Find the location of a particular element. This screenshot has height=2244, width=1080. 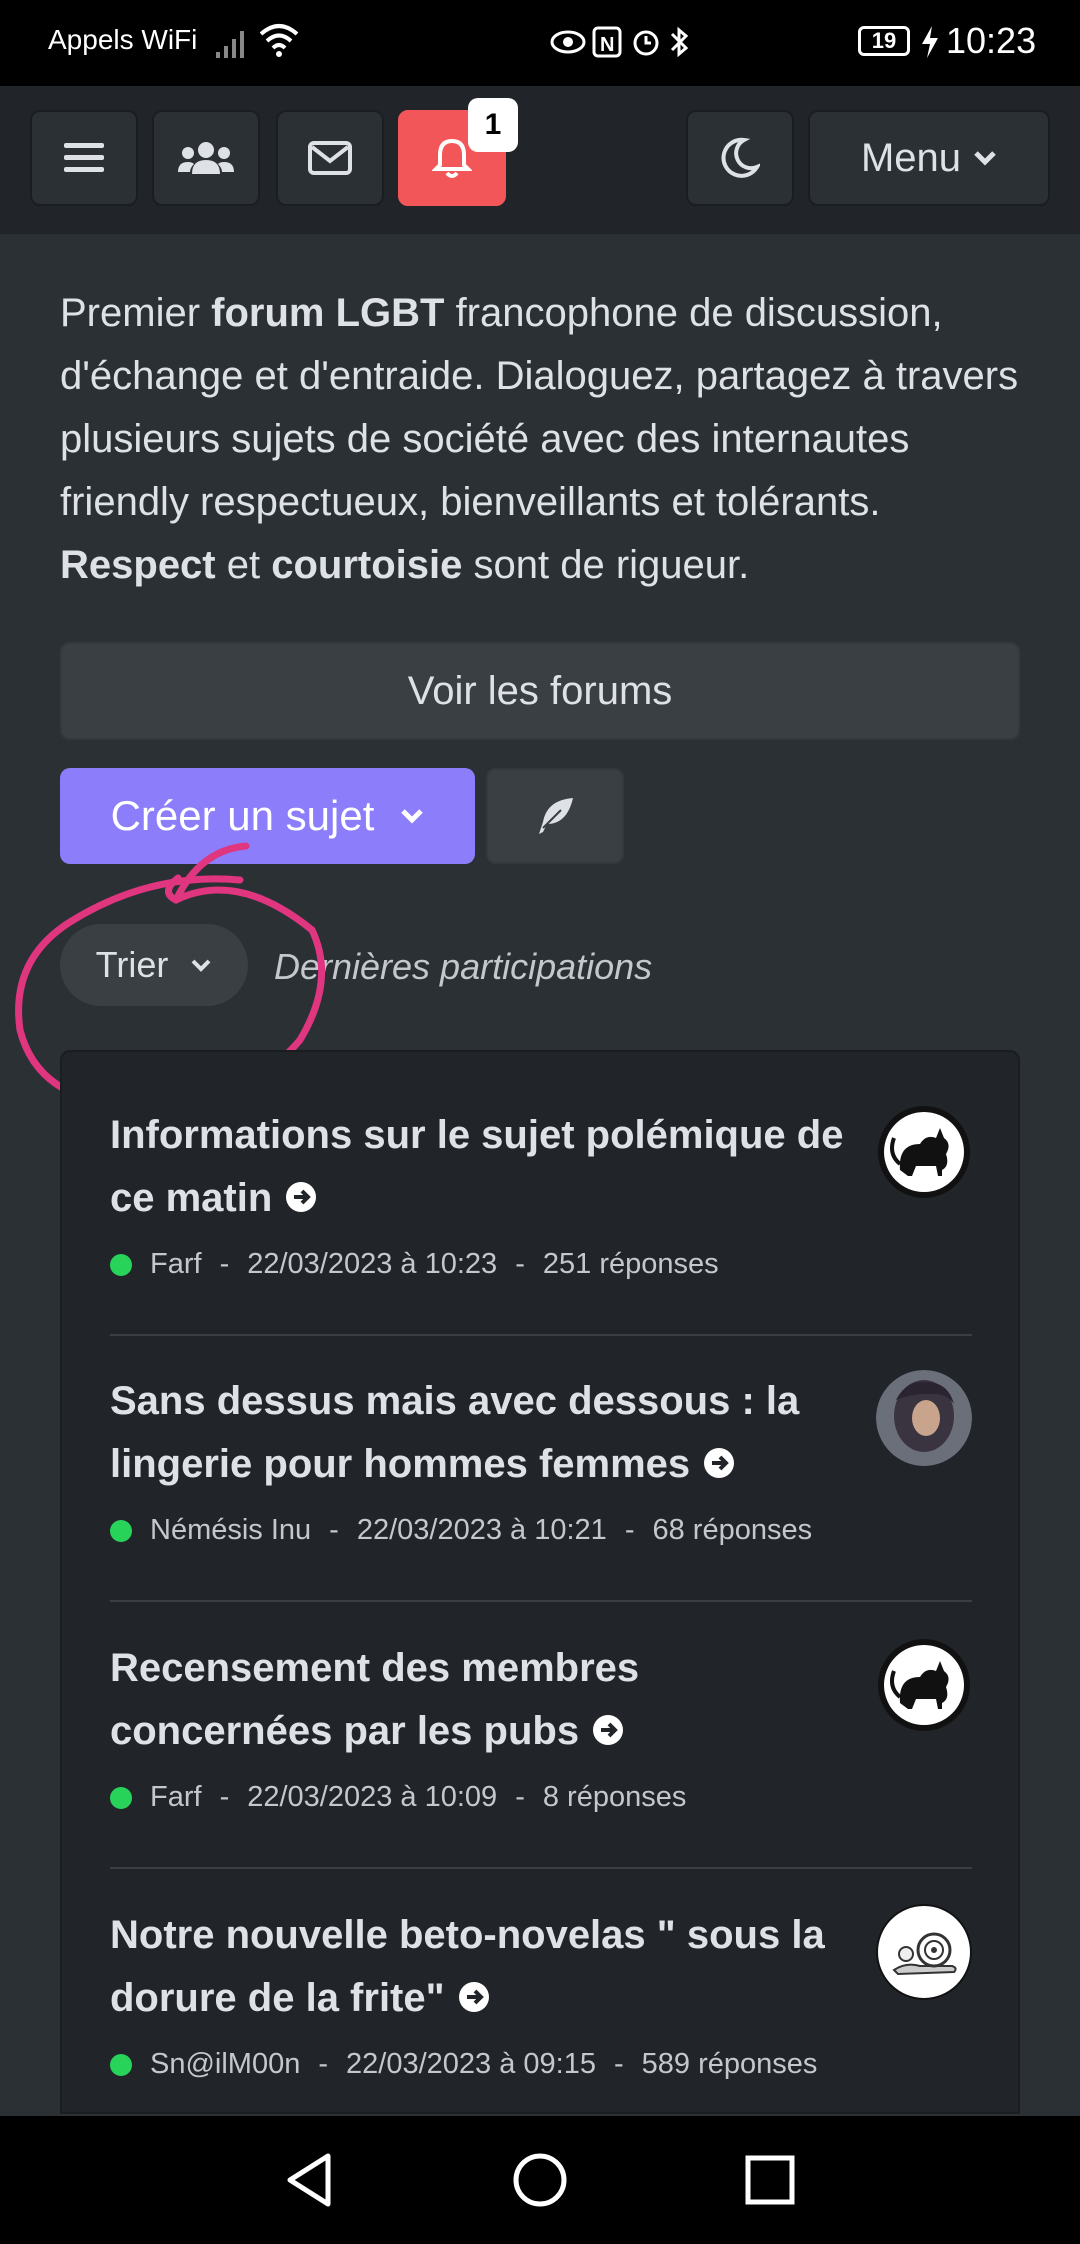

hamburger-icon is located at coordinates (84, 157).